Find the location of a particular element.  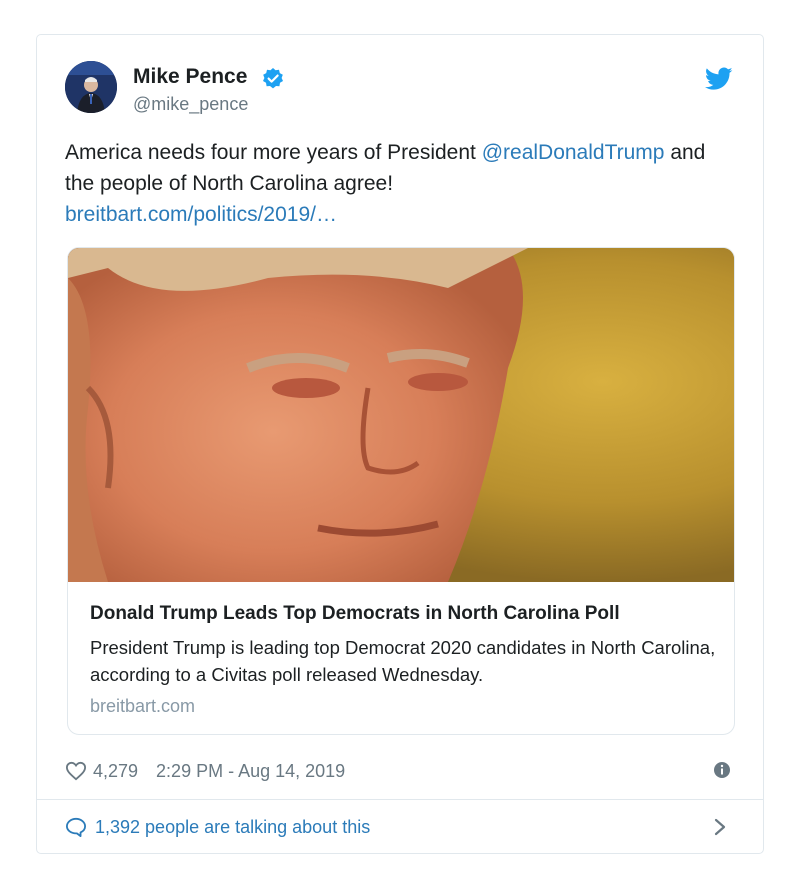

conversation-text: 1,392 people are talking about this is located at coordinates (232, 827).